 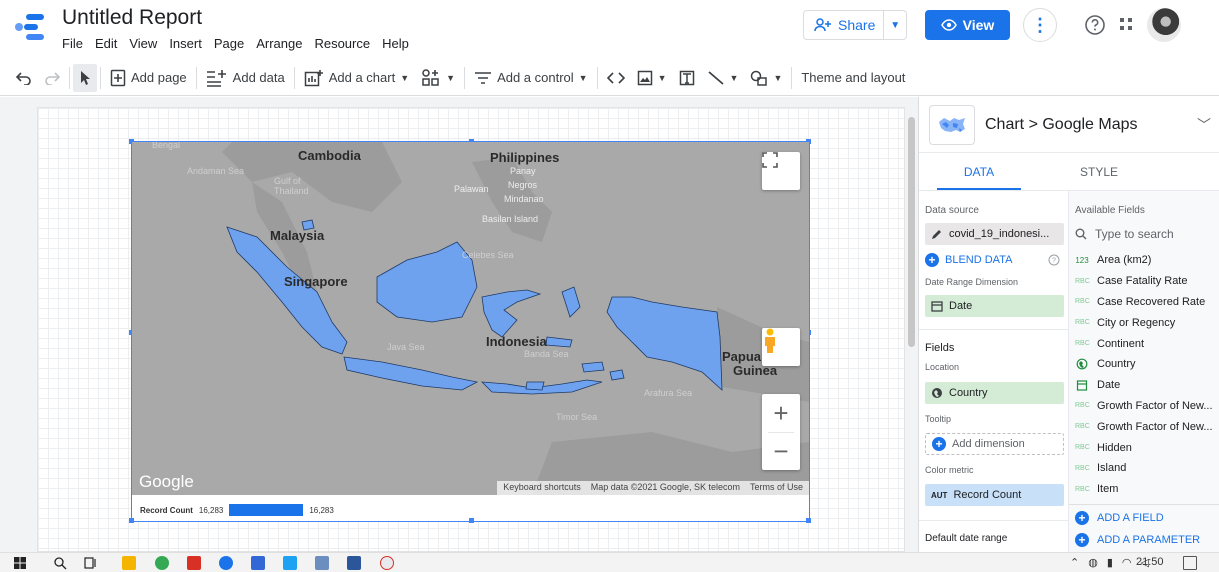 What do you see at coordinates (132, 18) in the screenshot?
I see `report-title: Untitled Report` at bounding box center [132, 18].